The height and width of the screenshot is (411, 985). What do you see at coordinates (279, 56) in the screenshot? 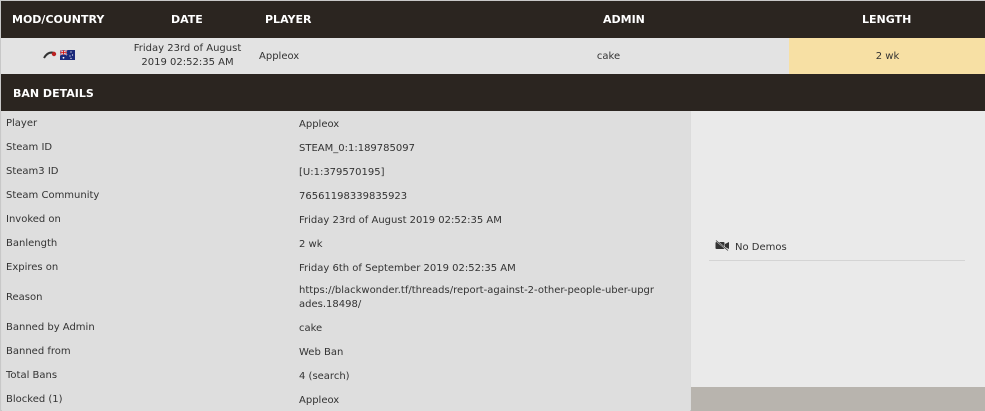
I see `ban-player: Appleox` at bounding box center [279, 56].